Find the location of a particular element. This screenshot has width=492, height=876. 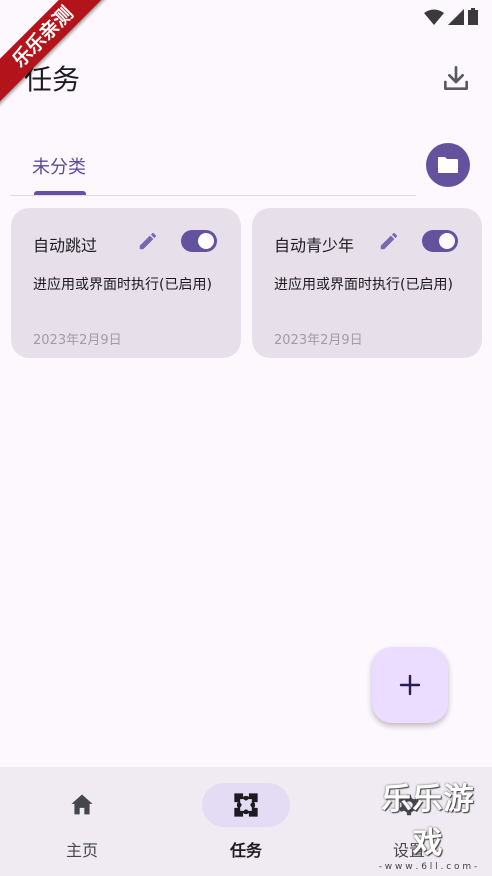

nav-label-tasks: 任务 is located at coordinates (245, 850).